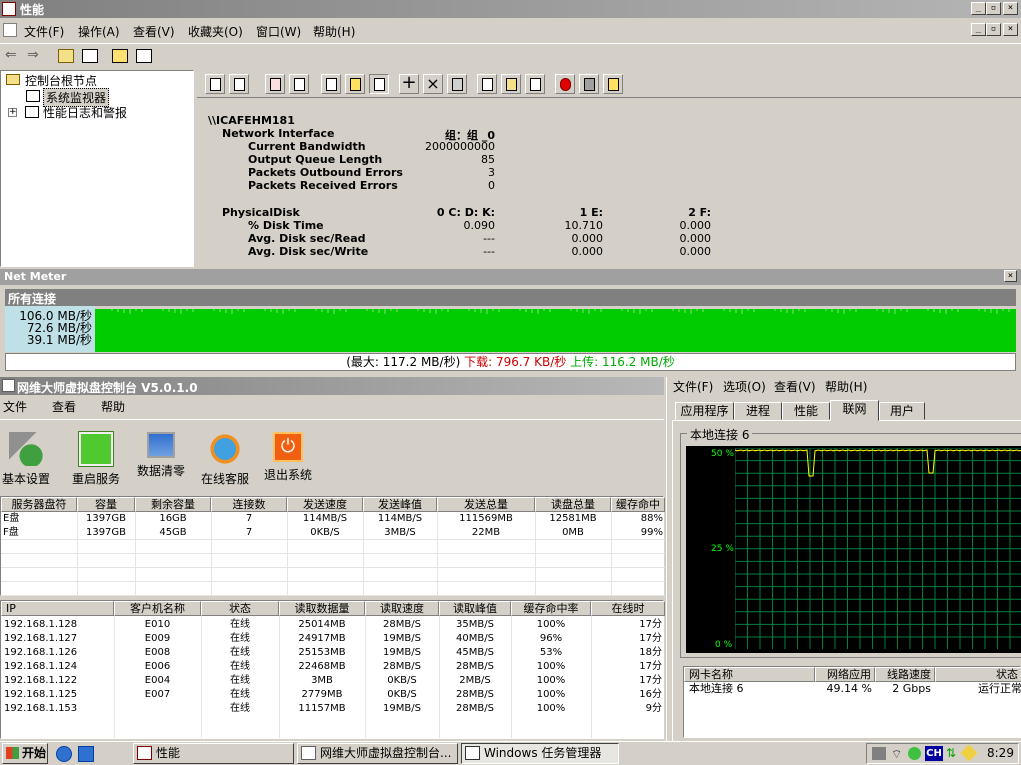 The width and height of the screenshot is (1021, 765). What do you see at coordinates (57, 667) in the screenshot?
I see `client-cell: 192.168.1.124` at bounding box center [57, 667].